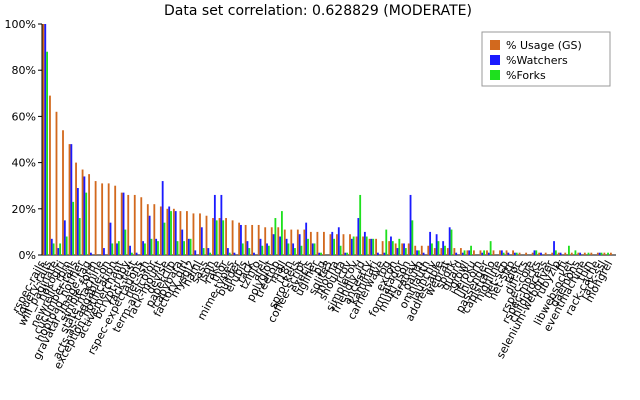  Describe the element at coordinates (24, 70) in the screenshot. I see `y-tick-label: 80%` at that location.